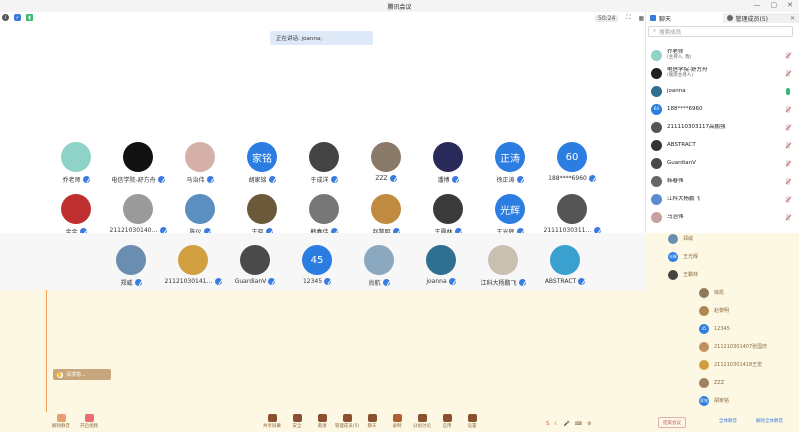  What do you see at coordinates (790, 5) in the screenshot?
I see `close-icon: ✕` at bounding box center [790, 5].